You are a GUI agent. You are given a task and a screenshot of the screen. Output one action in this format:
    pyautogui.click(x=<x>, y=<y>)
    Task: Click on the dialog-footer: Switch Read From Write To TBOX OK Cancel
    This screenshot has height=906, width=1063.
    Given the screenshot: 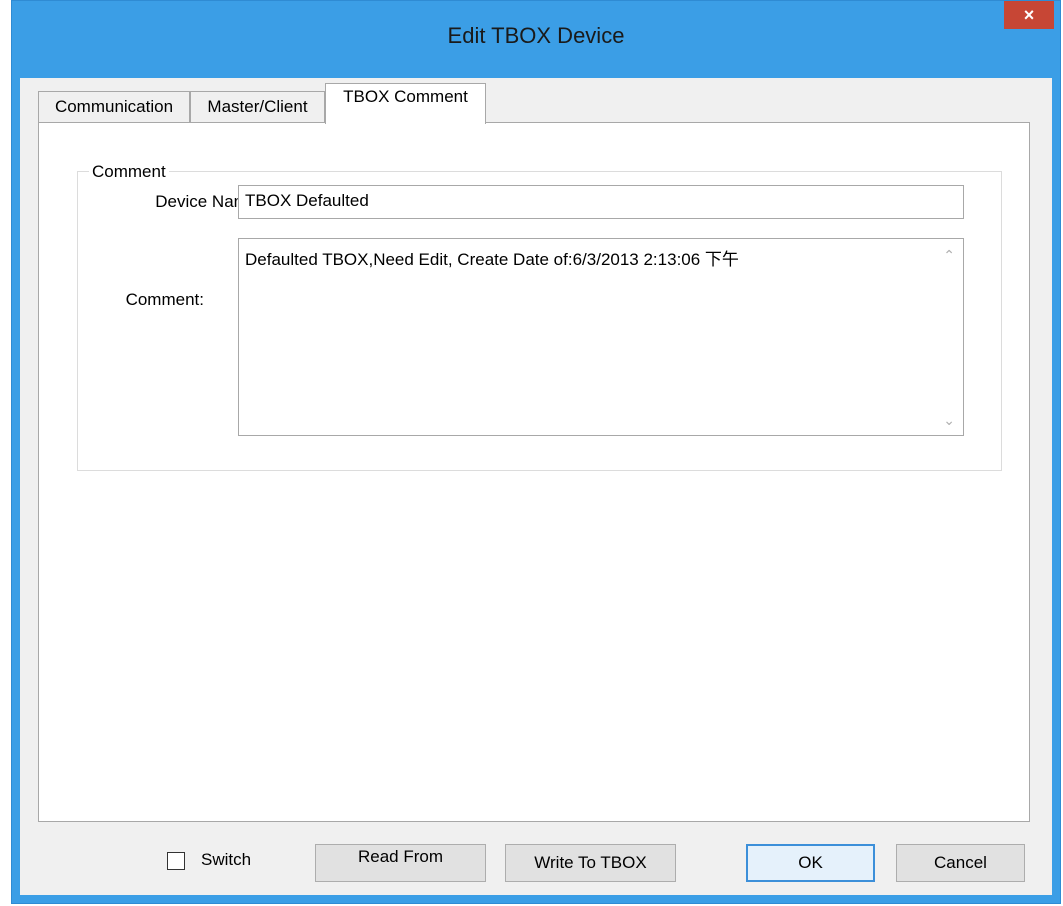 What is the action you would take?
    pyautogui.click(x=536, y=865)
    